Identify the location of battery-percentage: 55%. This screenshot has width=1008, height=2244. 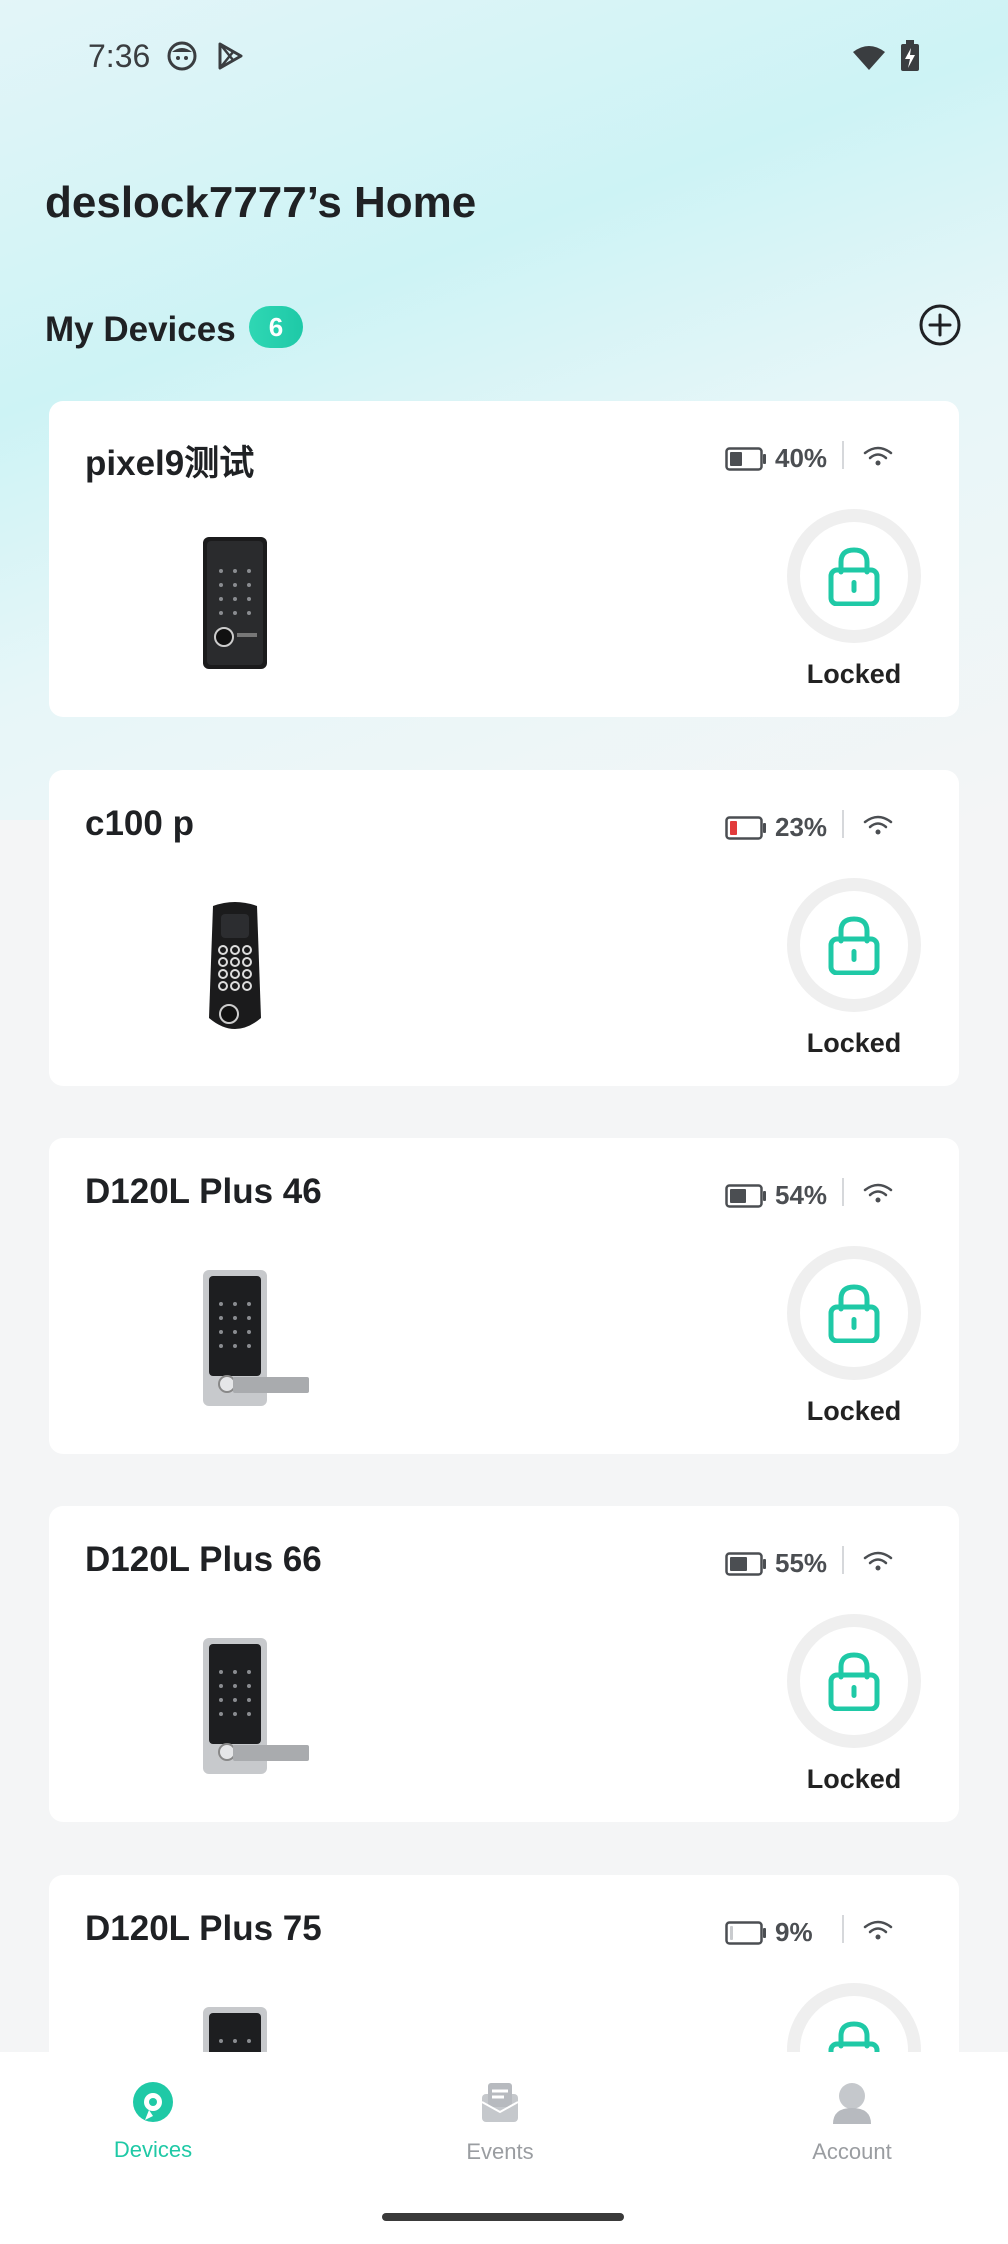
(801, 1563).